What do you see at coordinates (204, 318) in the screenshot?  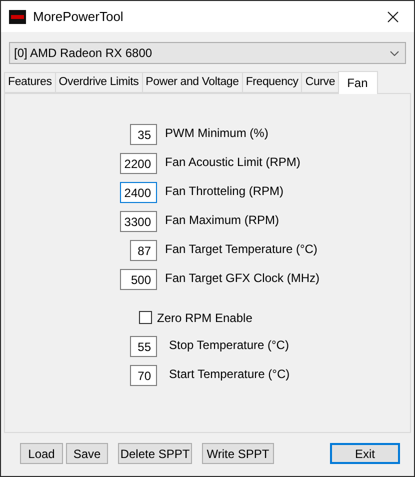 I see `checkbox-label: Zero RPM Enable` at bounding box center [204, 318].